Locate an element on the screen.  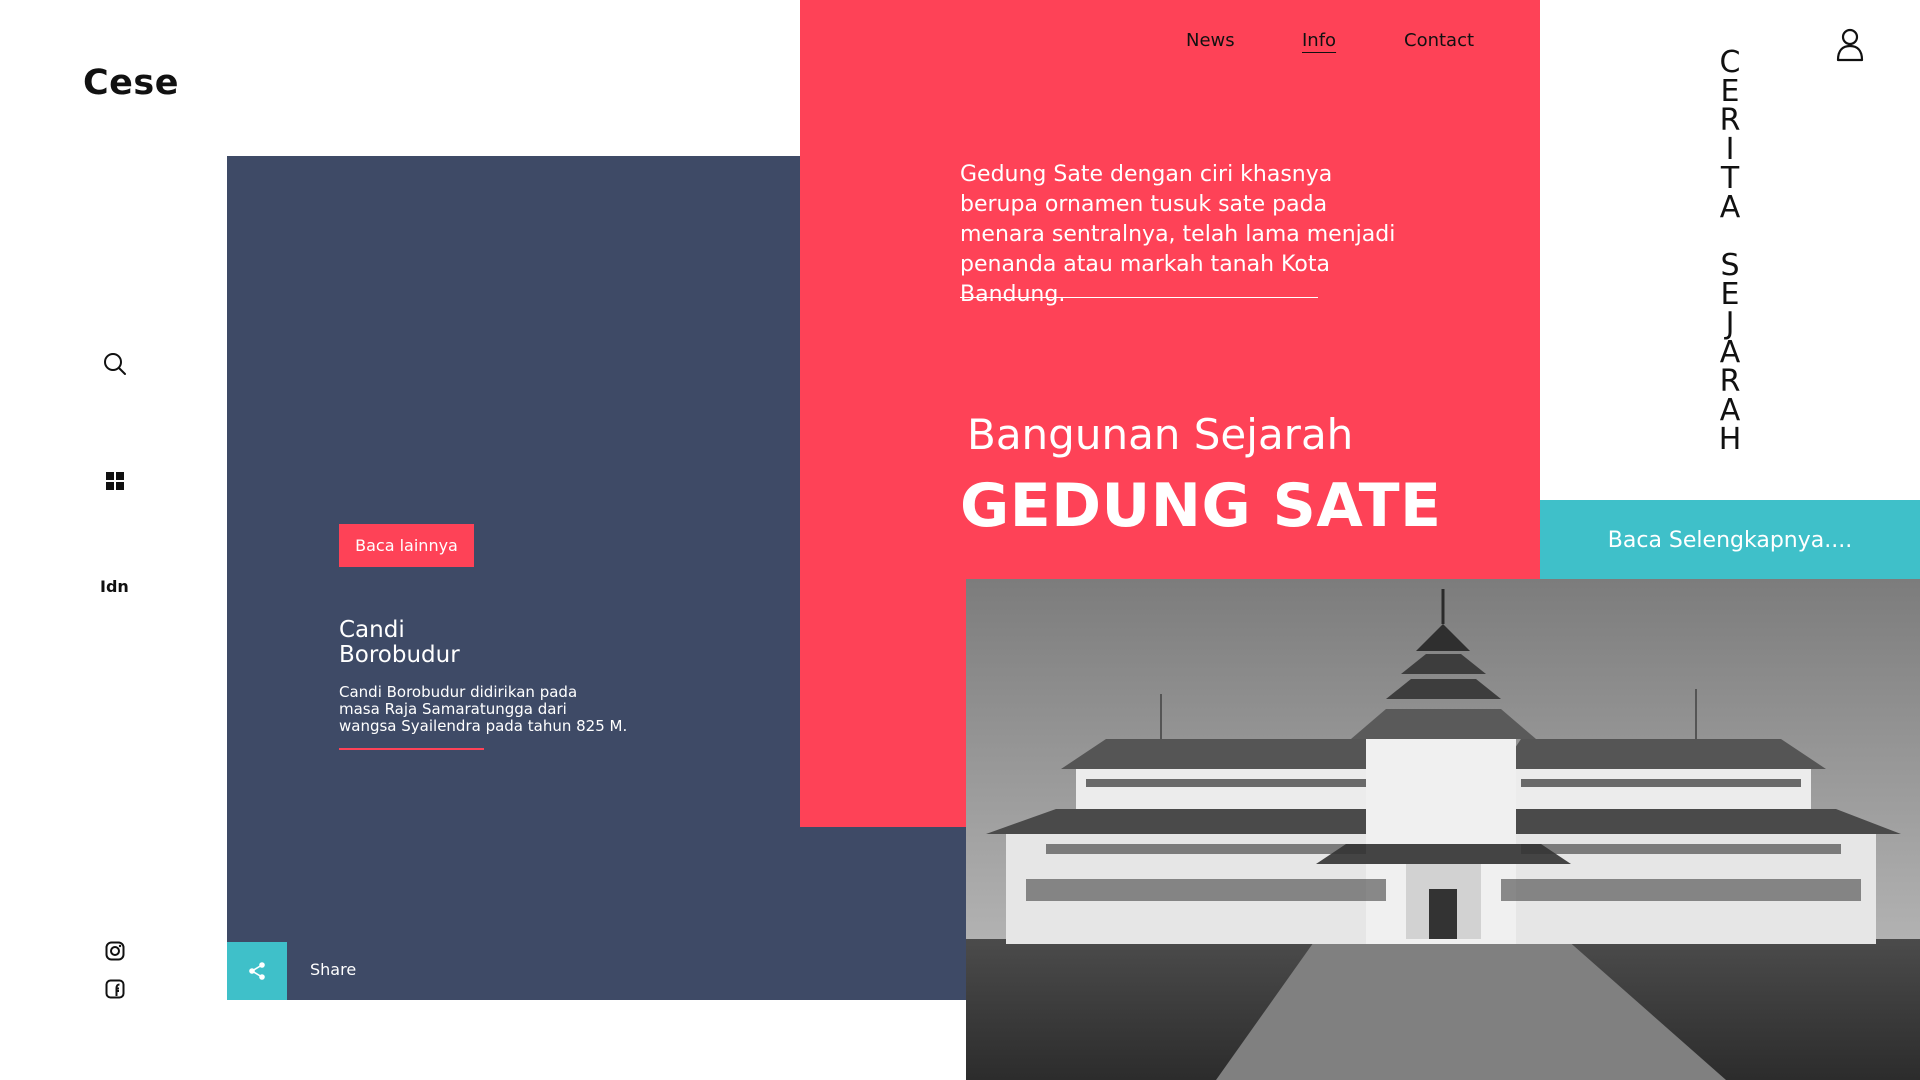
site-logo: Cese is located at coordinates (131, 83).